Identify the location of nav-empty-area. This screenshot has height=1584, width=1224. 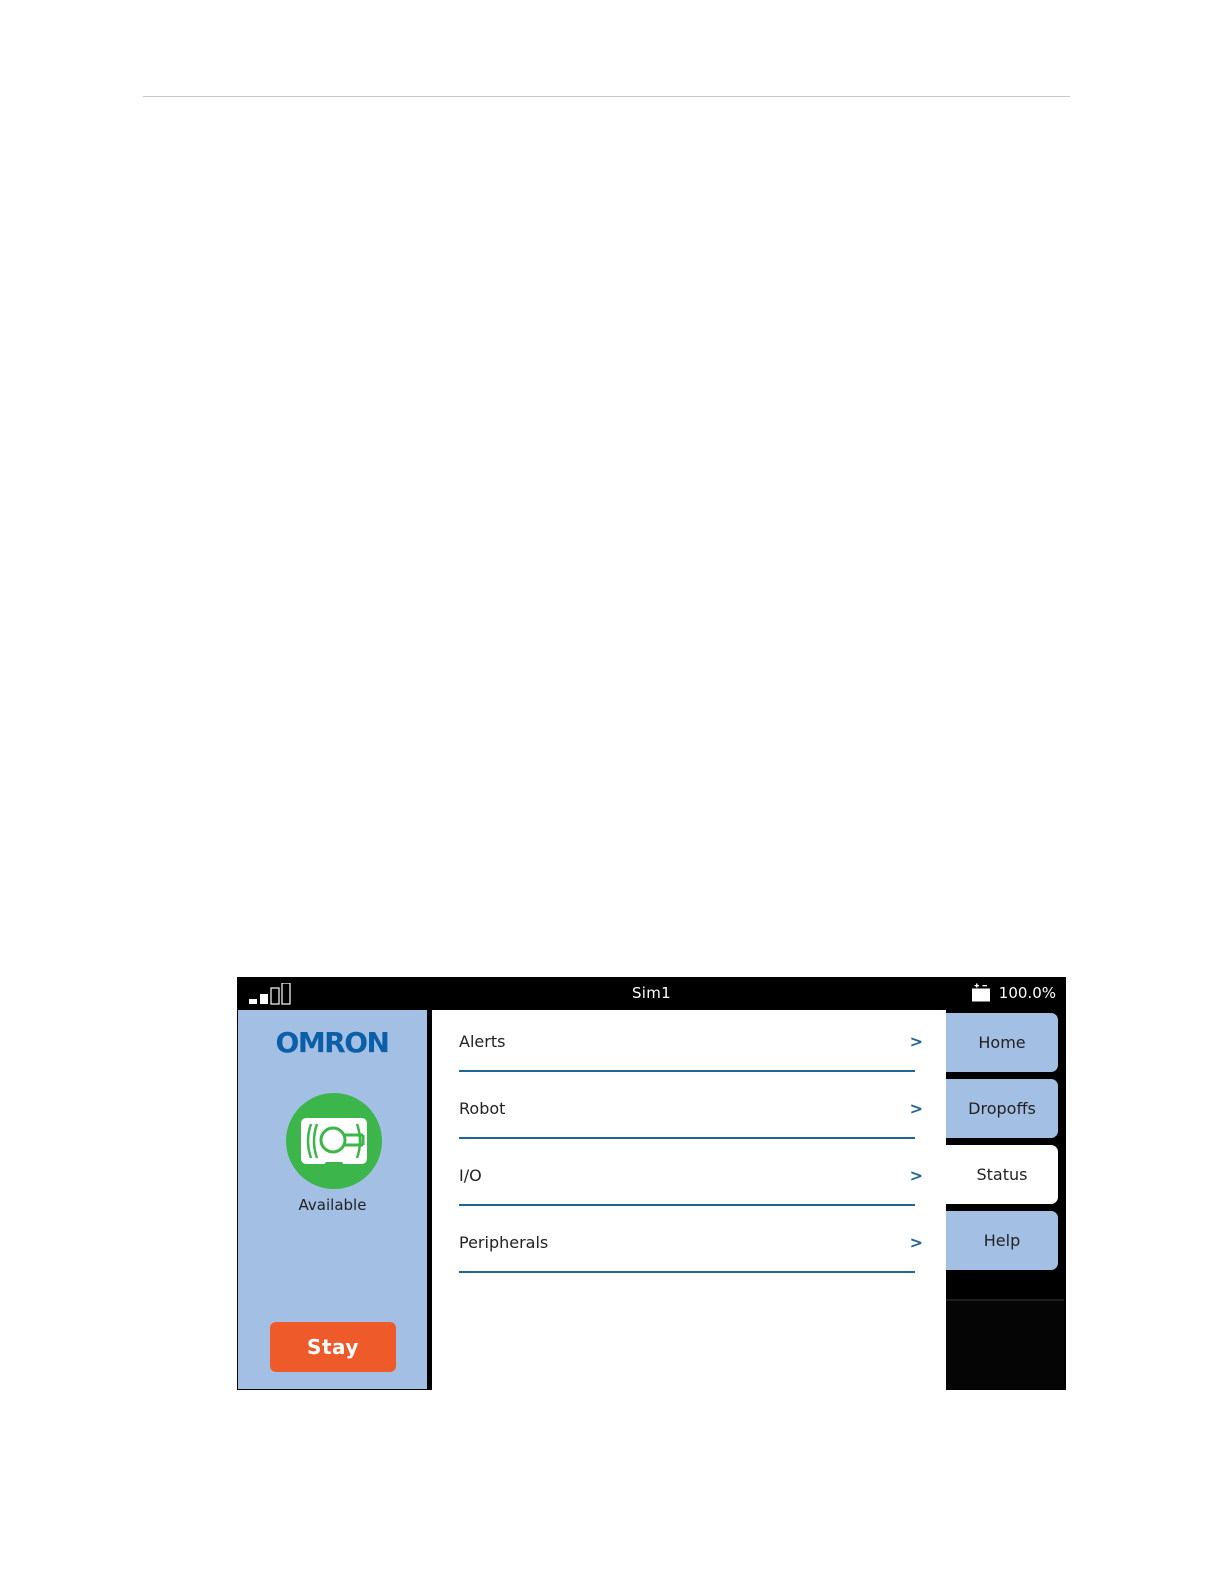
(1005, 1344).